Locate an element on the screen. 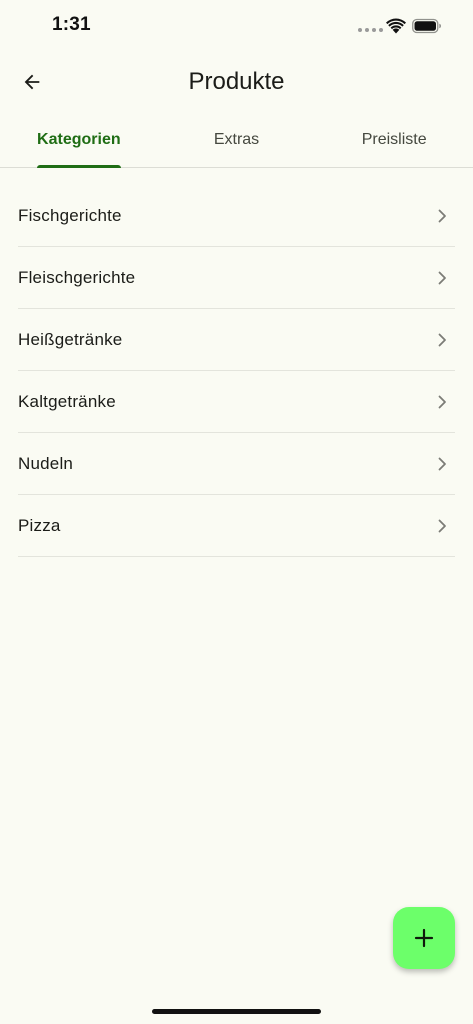 This screenshot has height=1024, width=473. tab-label: Preisliste is located at coordinates (394, 139).